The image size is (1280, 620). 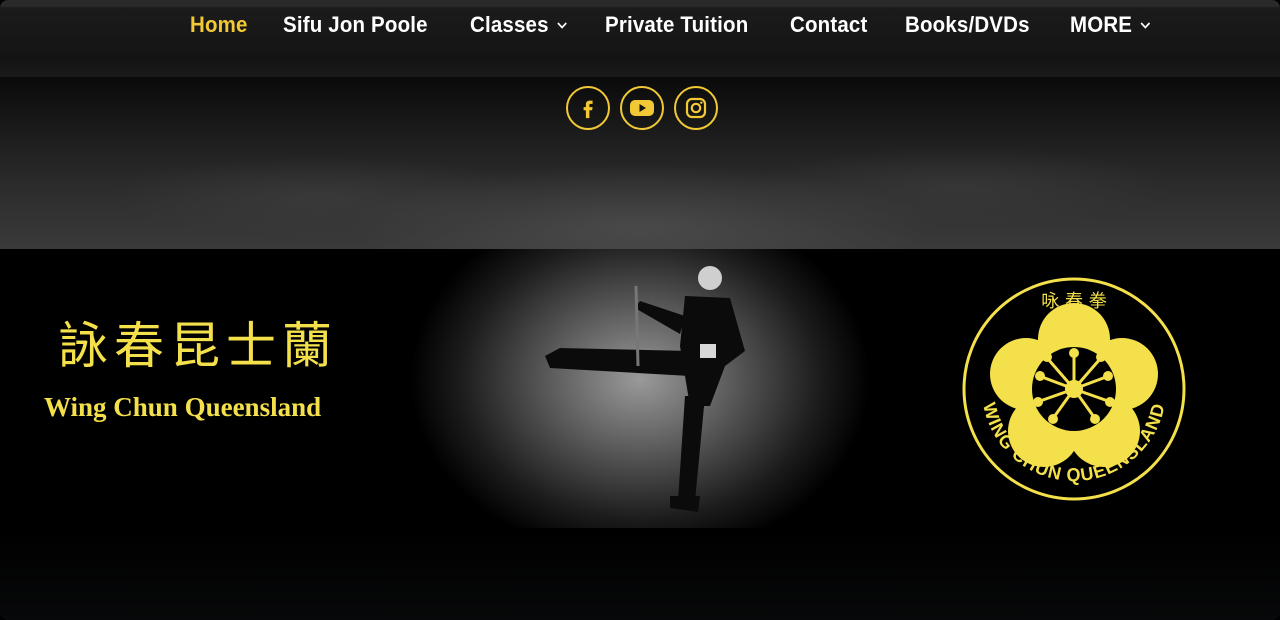 I want to click on english-title: Wing Chun Queensland, so click(x=183, y=407).